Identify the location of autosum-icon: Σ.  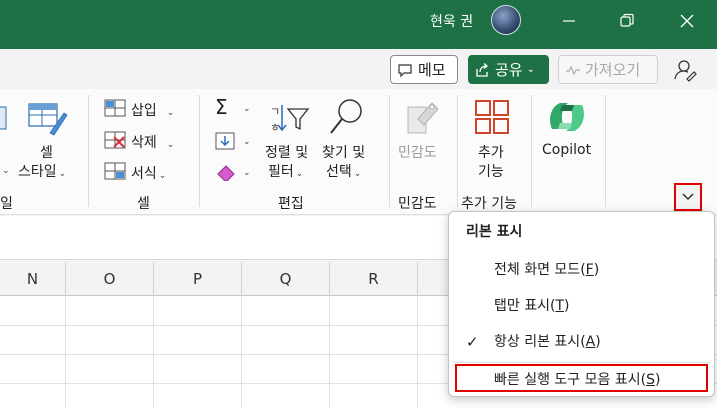
(221, 107).